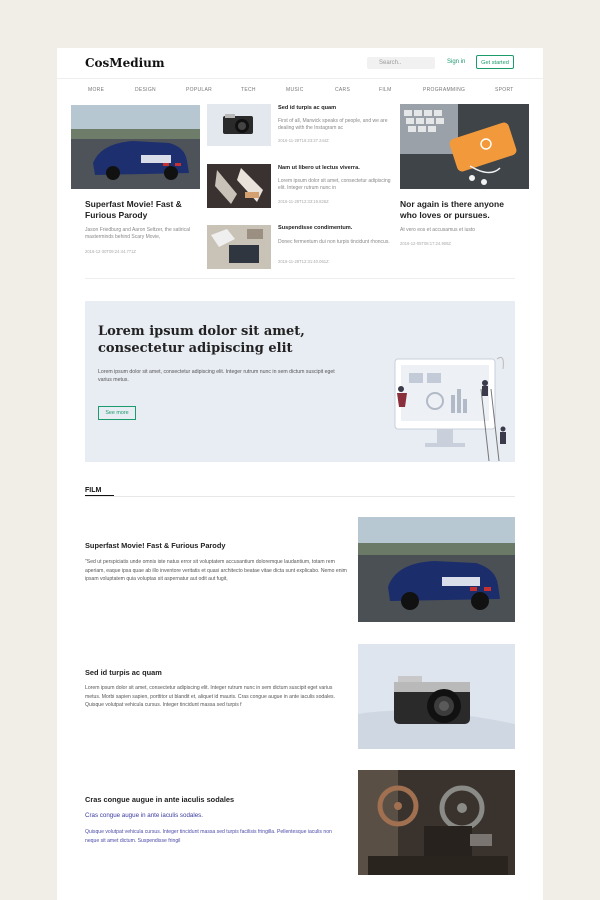 The height and width of the screenshot is (900, 600). Describe the element at coordinates (303, 140) in the screenshot. I see `middle-post-1-date: 2016-11-28T16:23:37.244Z` at that location.